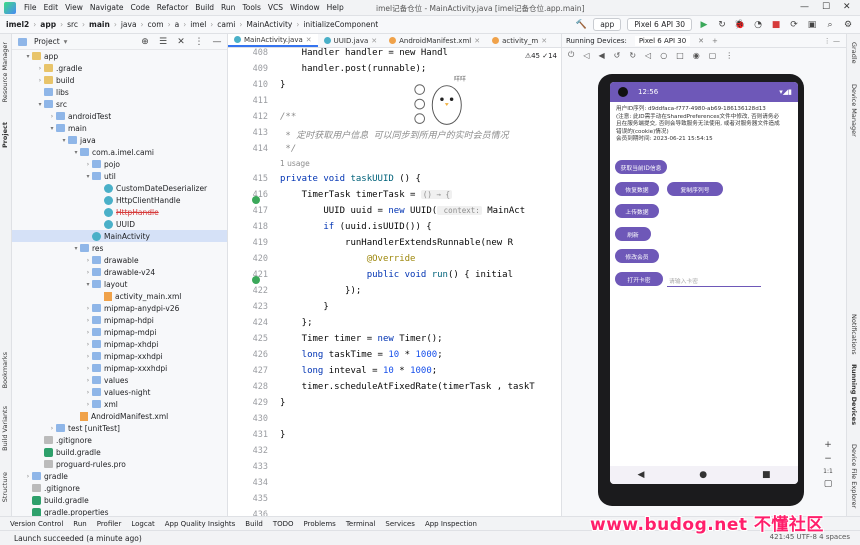 The height and width of the screenshot is (545, 860). I want to click on tree-item: › build, so click(119, 80).